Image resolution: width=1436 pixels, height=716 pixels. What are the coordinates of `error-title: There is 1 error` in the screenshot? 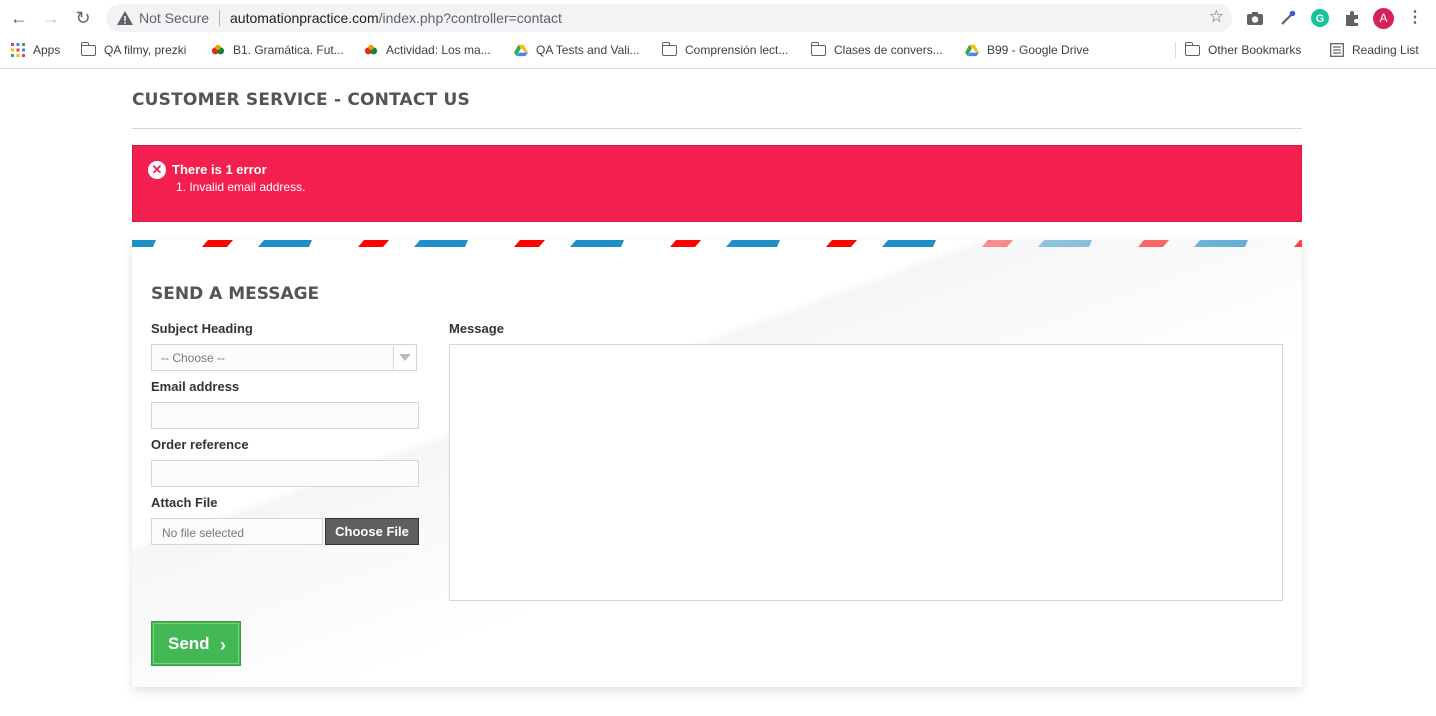 It's located at (219, 169).